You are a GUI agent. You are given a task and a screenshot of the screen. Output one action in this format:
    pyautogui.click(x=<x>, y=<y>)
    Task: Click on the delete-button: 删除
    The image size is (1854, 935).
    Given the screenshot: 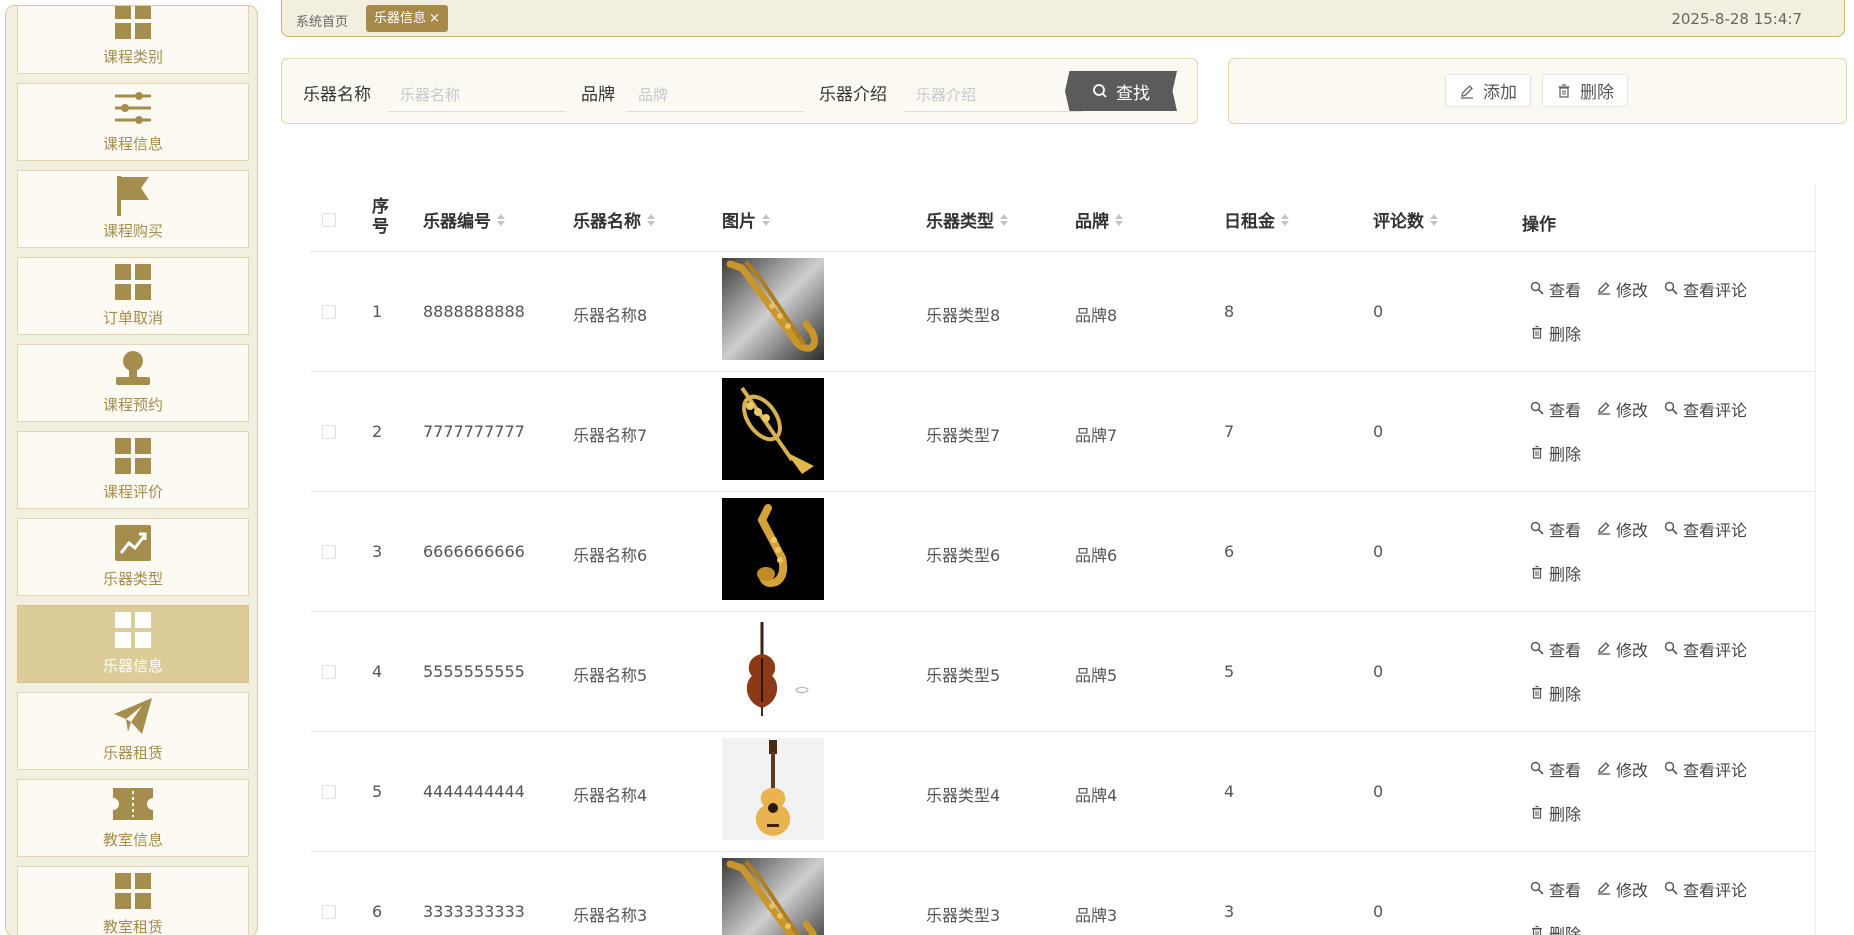 What is the action you would take?
    pyautogui.click(x=1585, y=90)
    